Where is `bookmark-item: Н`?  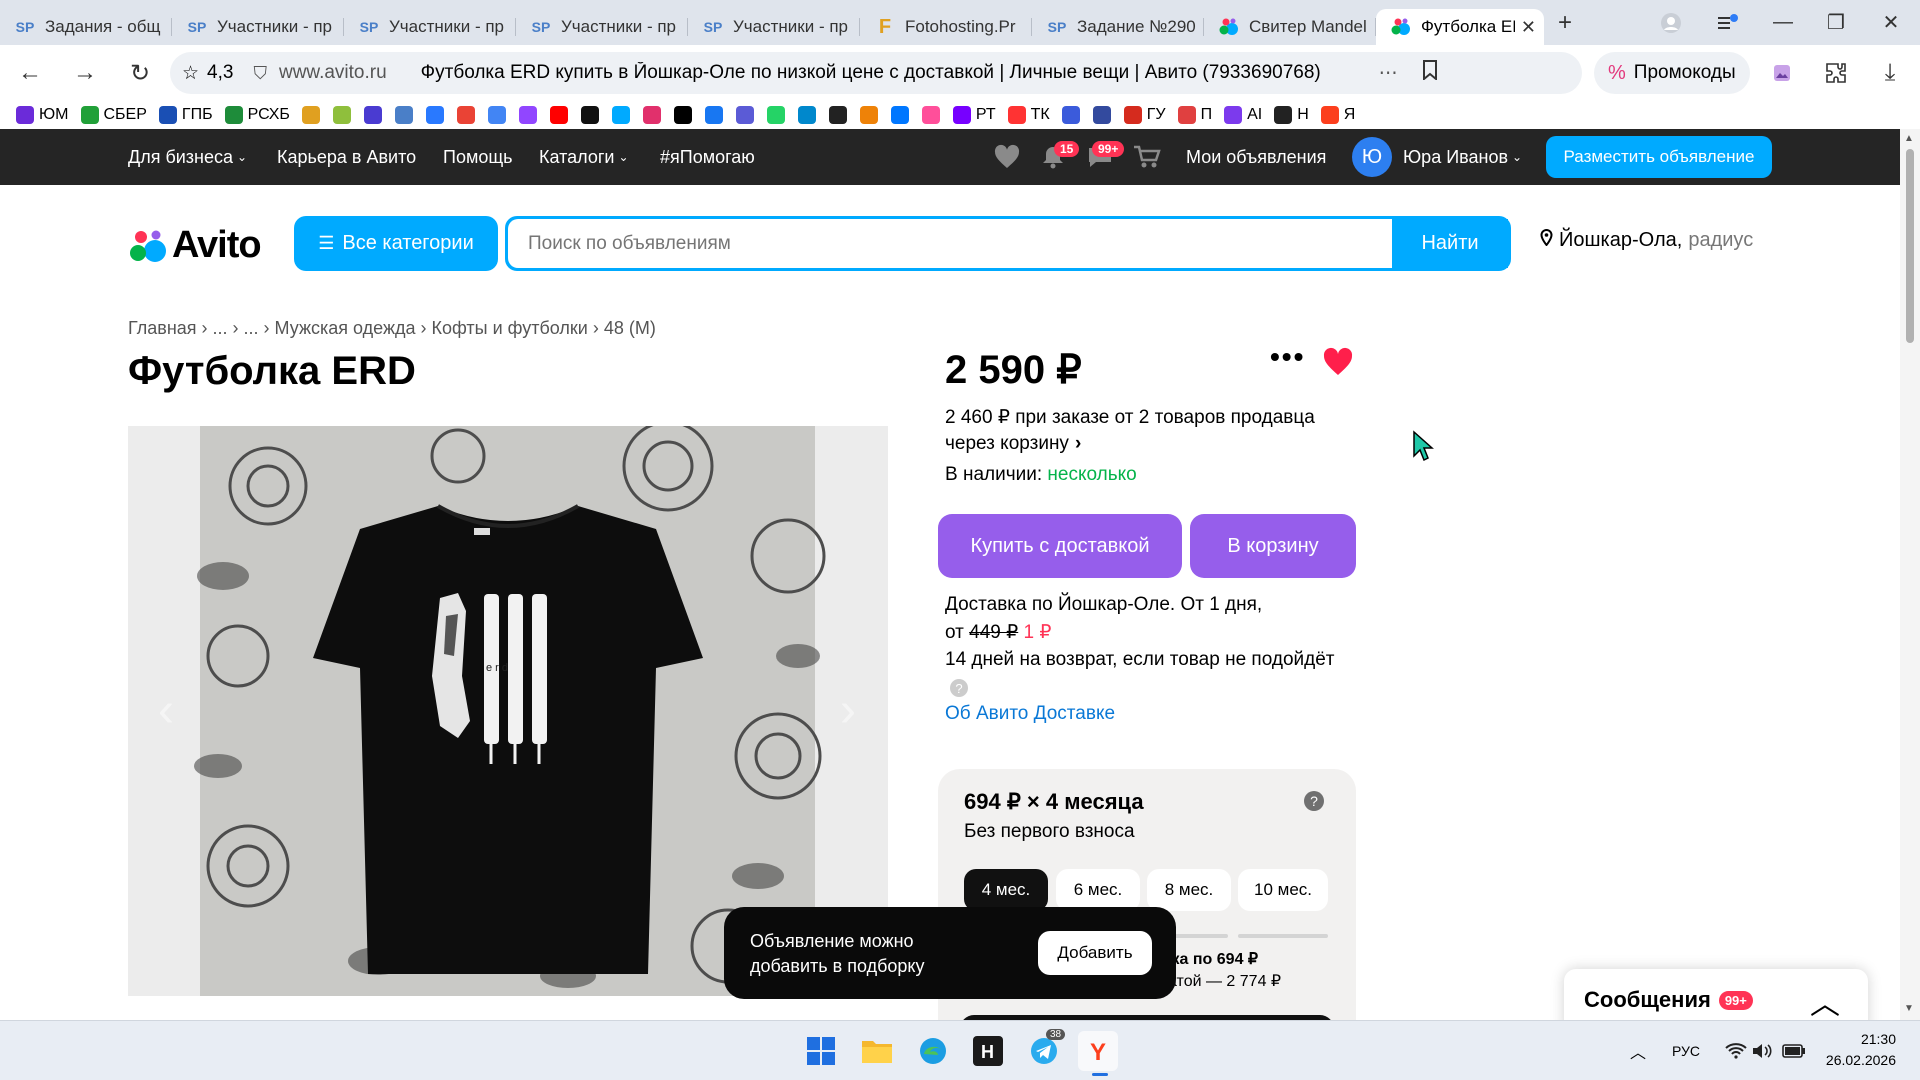 bookmark-item: Н is located at coordinates (1291, 115).